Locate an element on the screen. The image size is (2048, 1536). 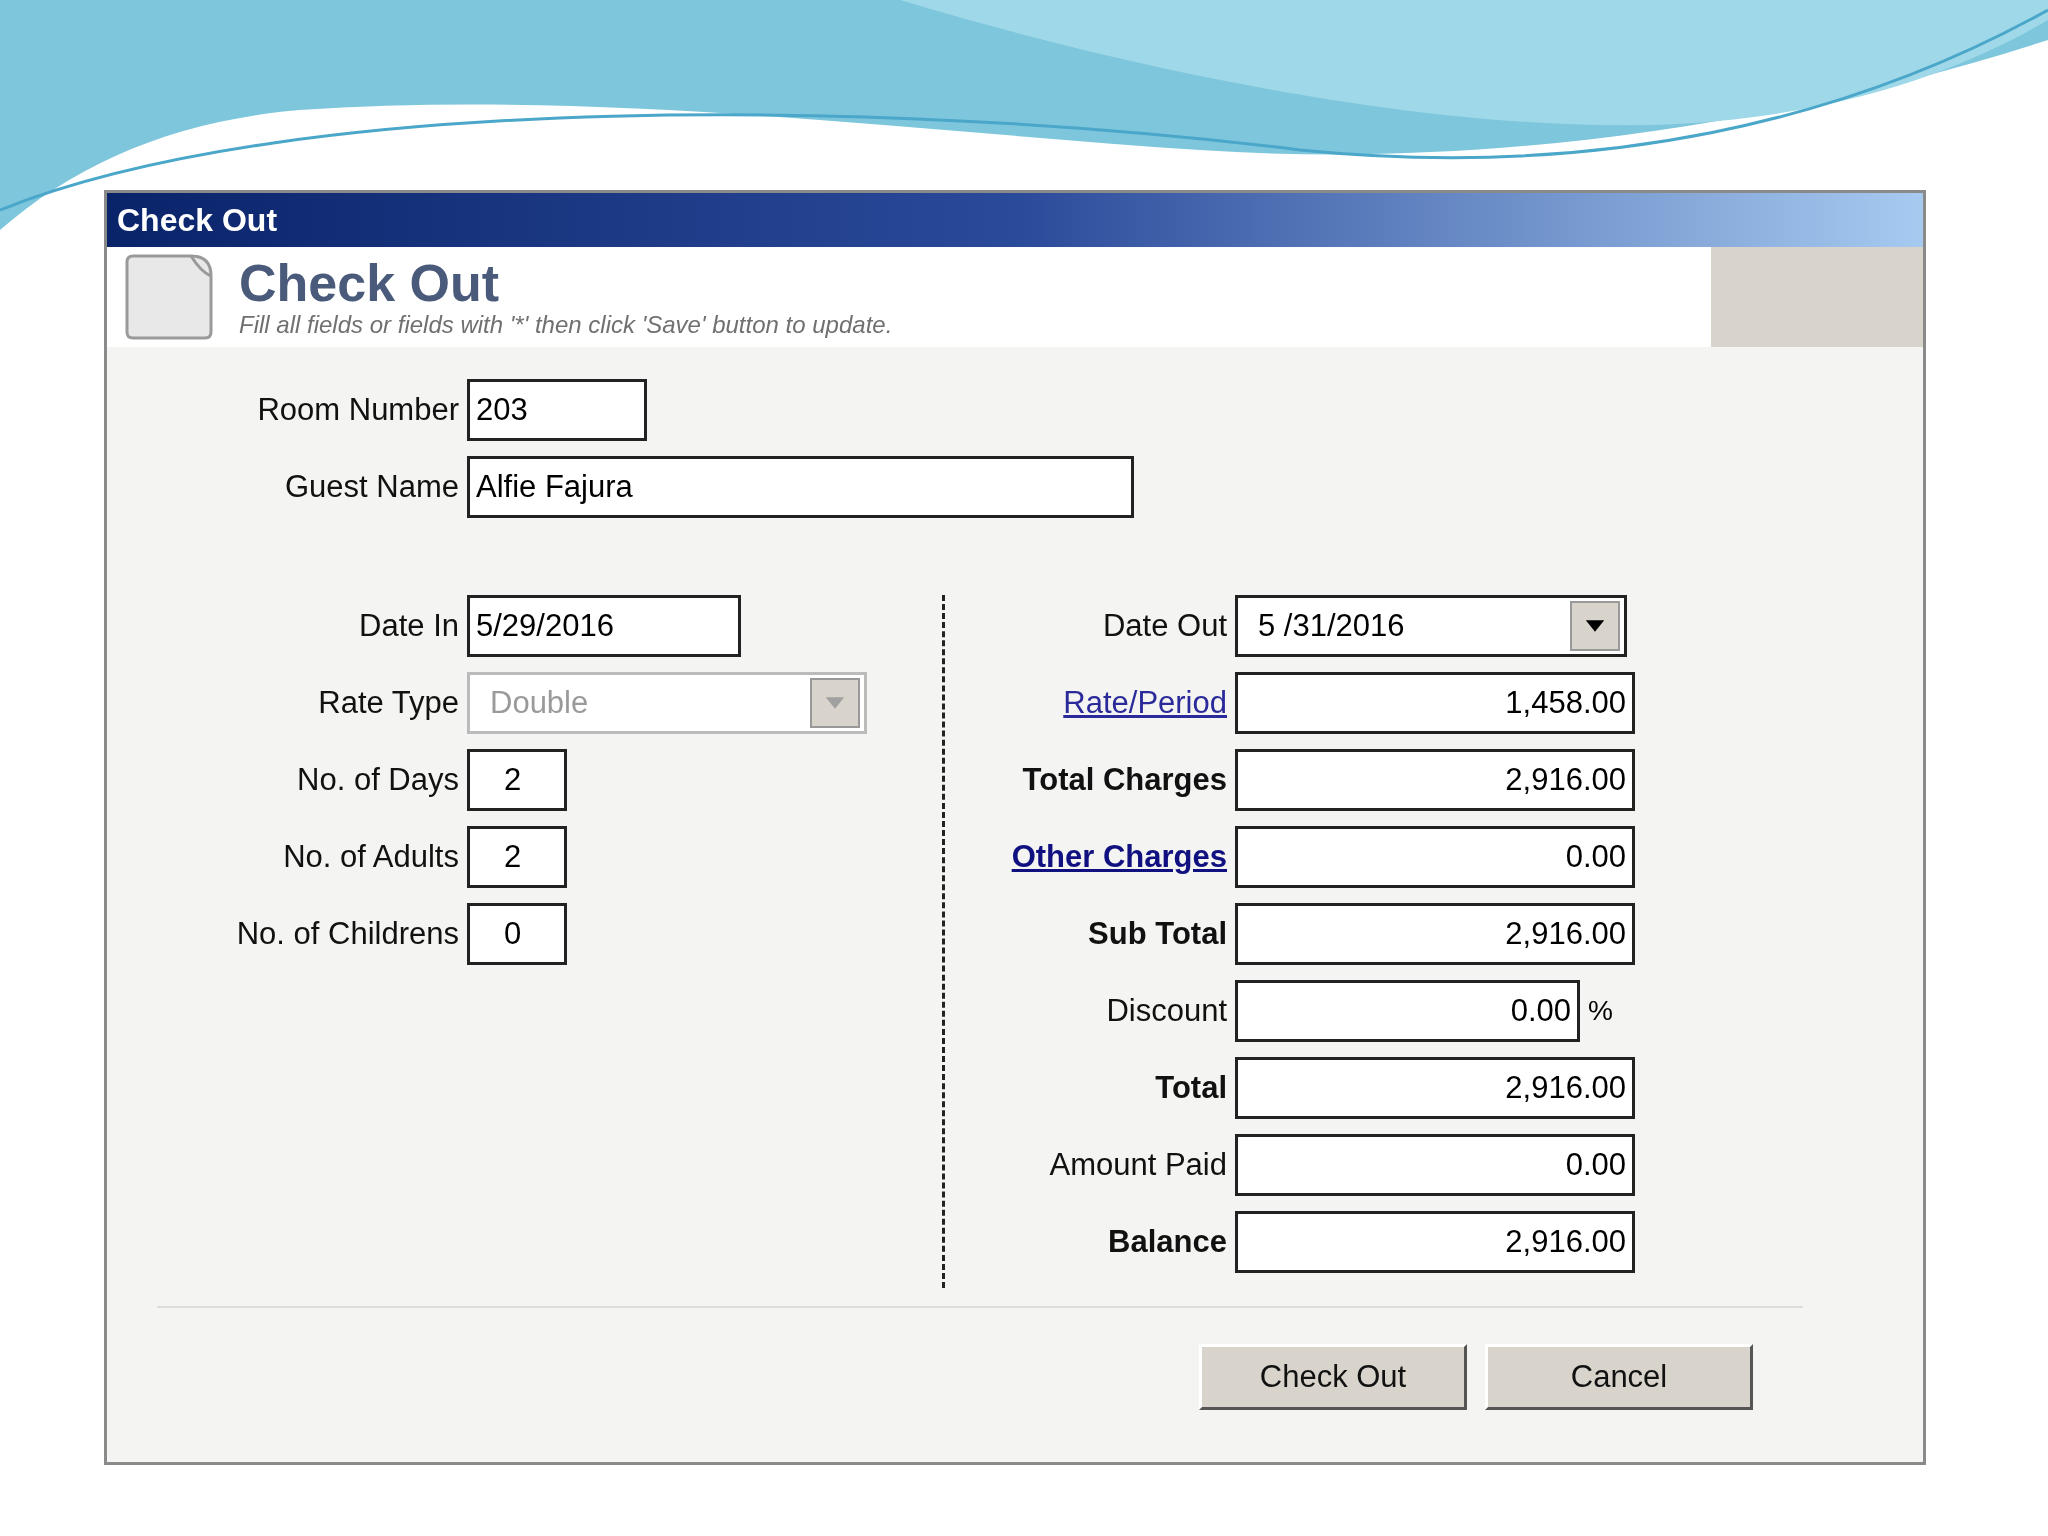
field-label: Total Charges is located at coordinates (1124, 780).